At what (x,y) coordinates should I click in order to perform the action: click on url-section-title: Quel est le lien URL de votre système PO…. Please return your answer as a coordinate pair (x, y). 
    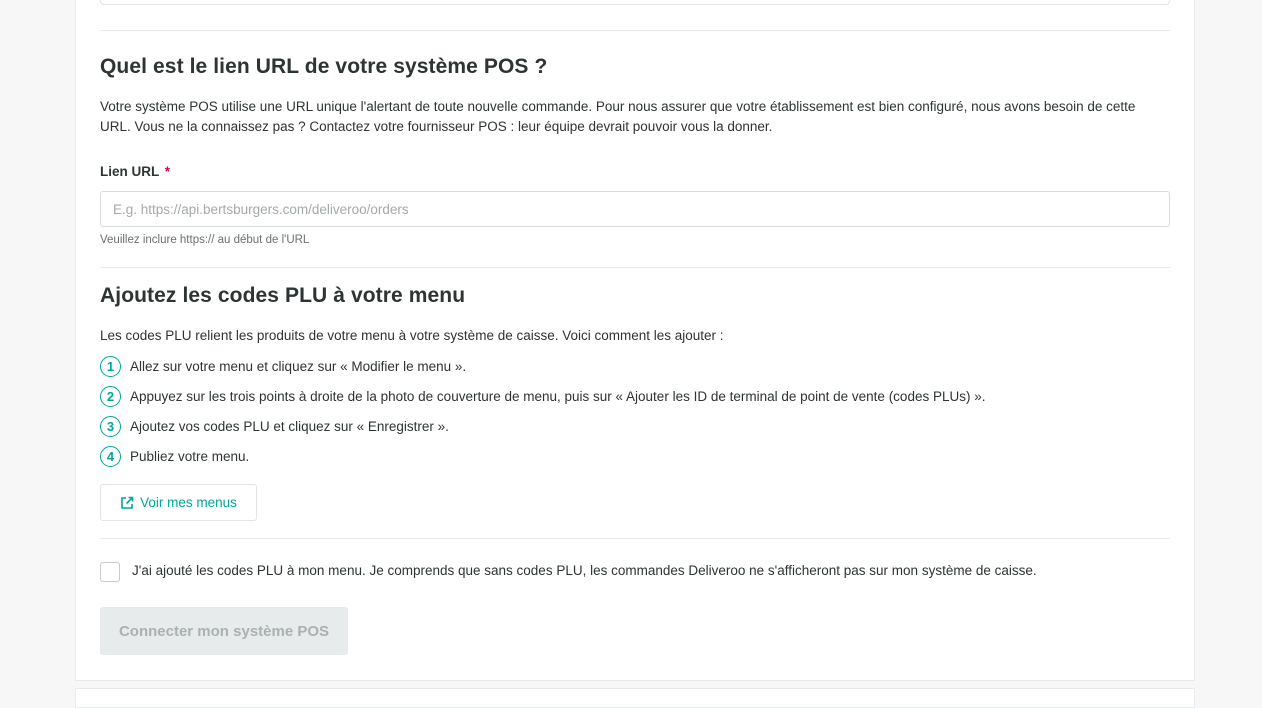
    Looking at the image, I should click on (324, 66).